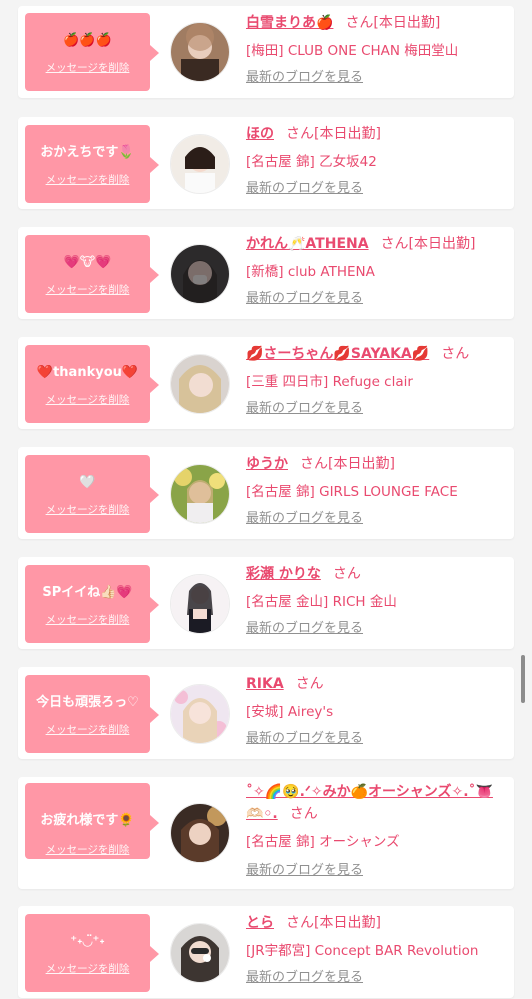 Image resolution: width=532 pixels, height=999 pixels. What do you see at coordinates (267, 464) in the screenshot?
I see `girl-name-link: ゆうか` at bounding box center [267, 464].